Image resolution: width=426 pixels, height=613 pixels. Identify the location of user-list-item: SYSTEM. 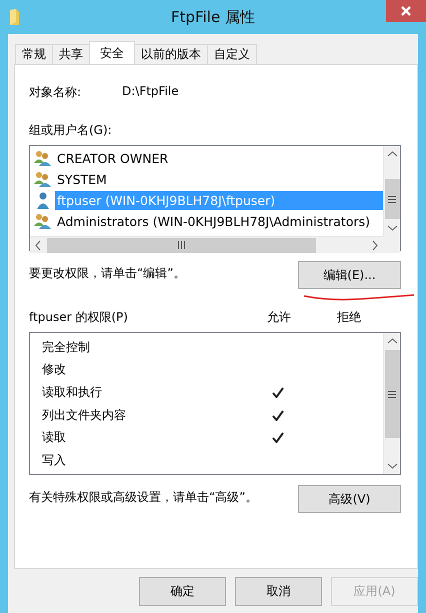
(219, 179).